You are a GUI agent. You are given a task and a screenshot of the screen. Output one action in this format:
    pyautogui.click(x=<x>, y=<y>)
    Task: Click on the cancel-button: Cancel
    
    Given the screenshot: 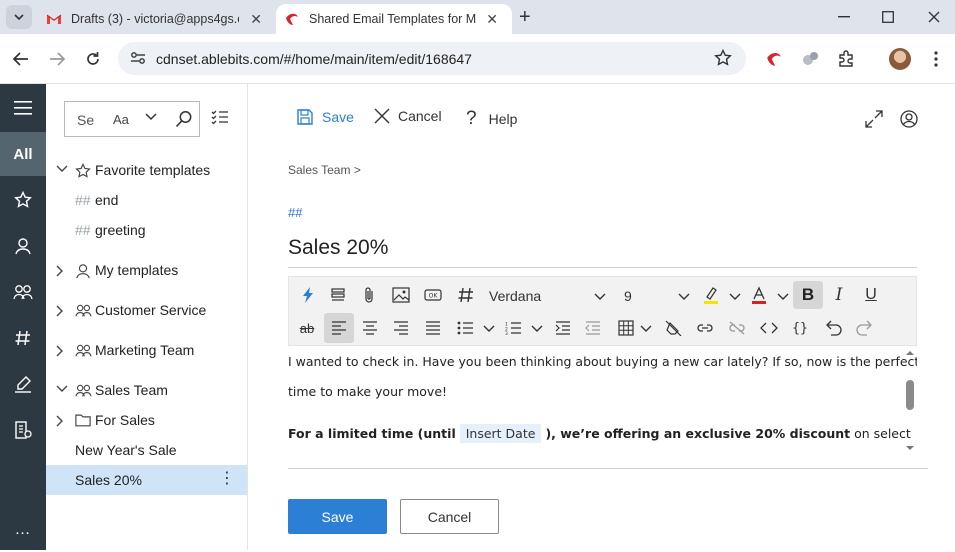 What is the action you would take?
    pyautogui.click(x=449, y=516)
    